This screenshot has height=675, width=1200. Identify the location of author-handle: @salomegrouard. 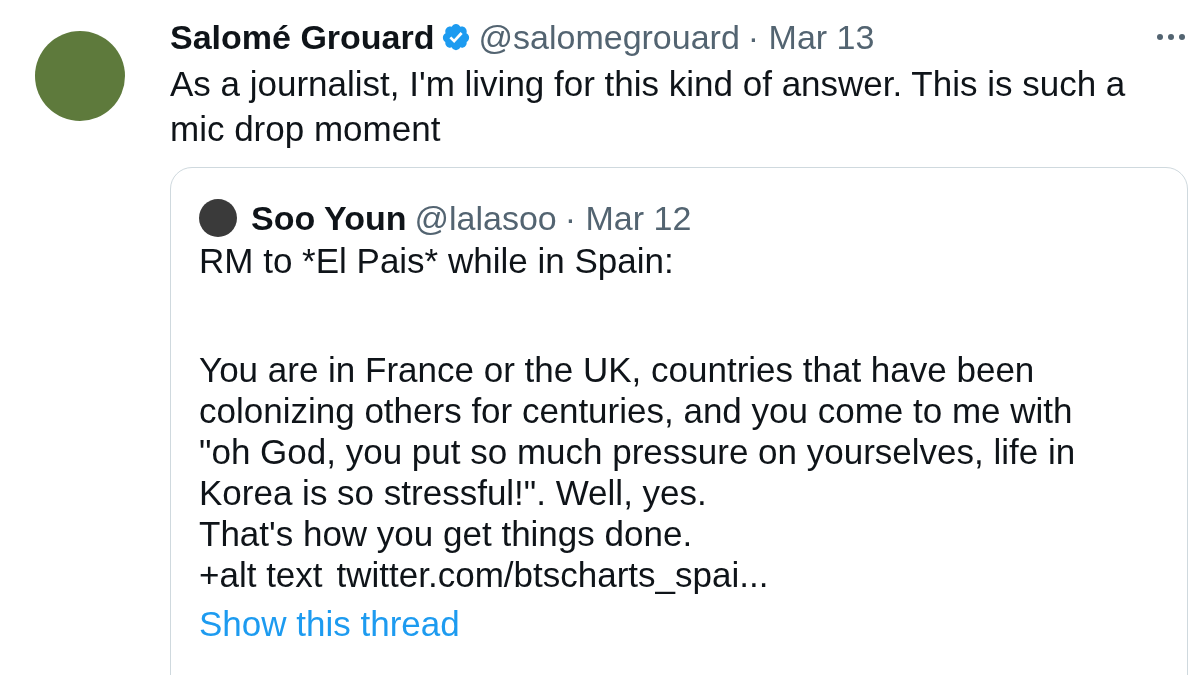
(609, 37).